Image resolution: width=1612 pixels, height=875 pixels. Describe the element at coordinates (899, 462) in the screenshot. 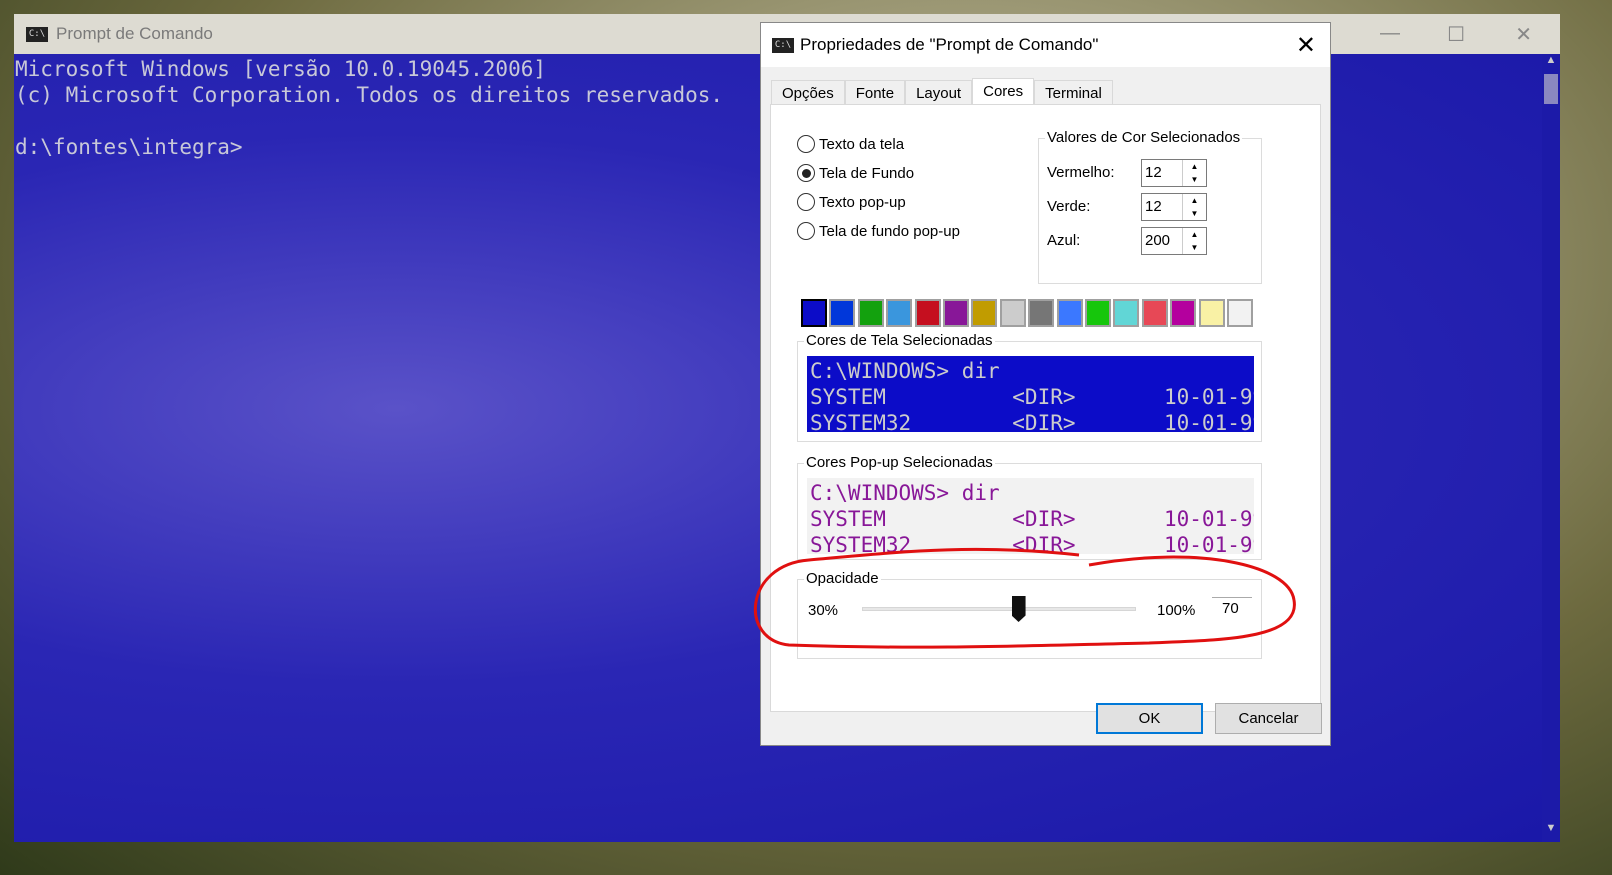

I see `group-label: Cores Pop-up Selecionadas` at that location.